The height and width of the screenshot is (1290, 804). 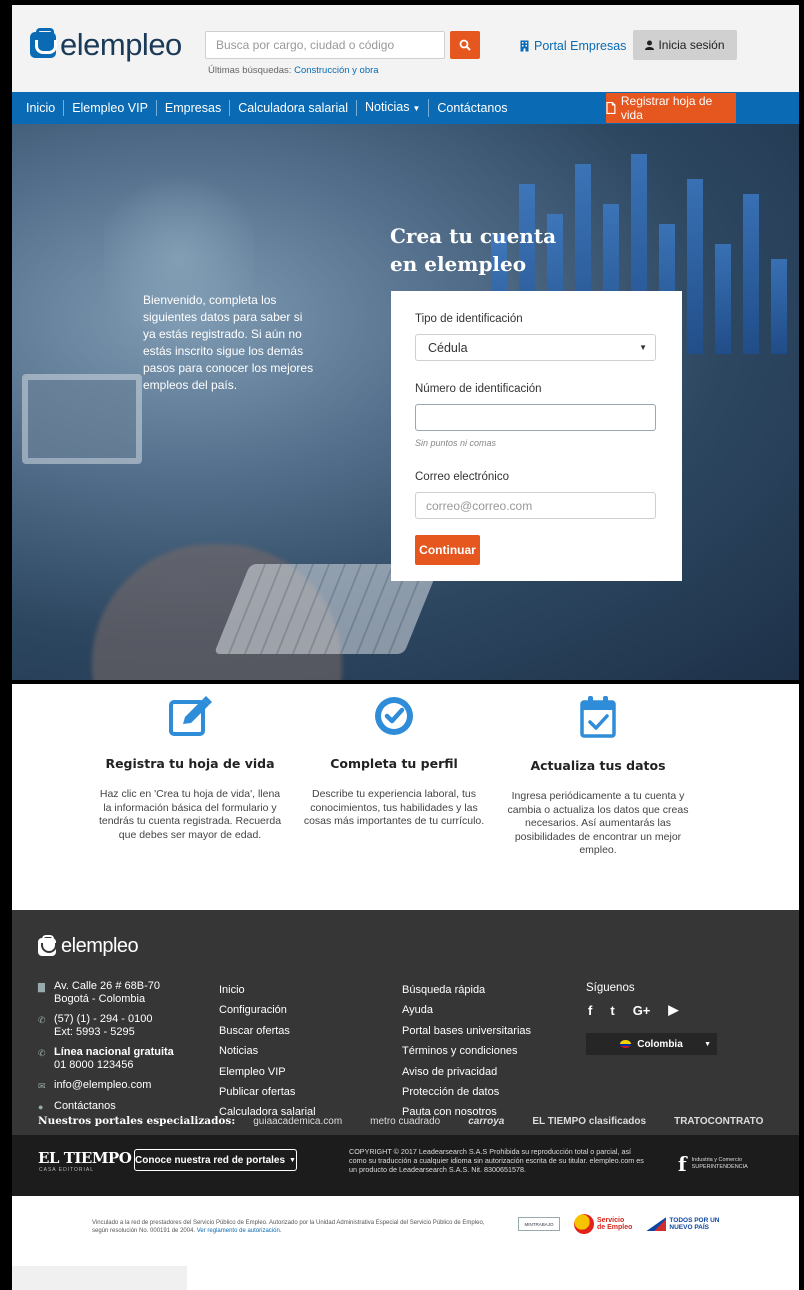 What do you see at coordinates (110, 108) in the screenshot?
I see `nav-item-elempleo-vip: Elempleo VIP` at bounding box center [110, 108].